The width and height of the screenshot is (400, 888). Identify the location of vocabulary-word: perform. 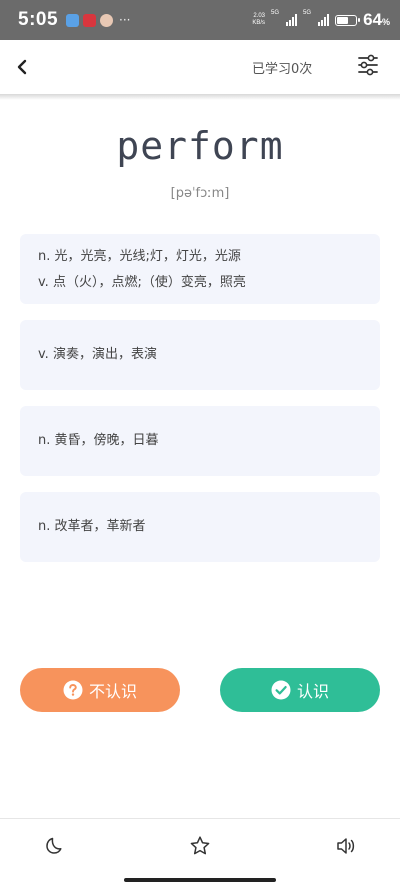
(200, 146).